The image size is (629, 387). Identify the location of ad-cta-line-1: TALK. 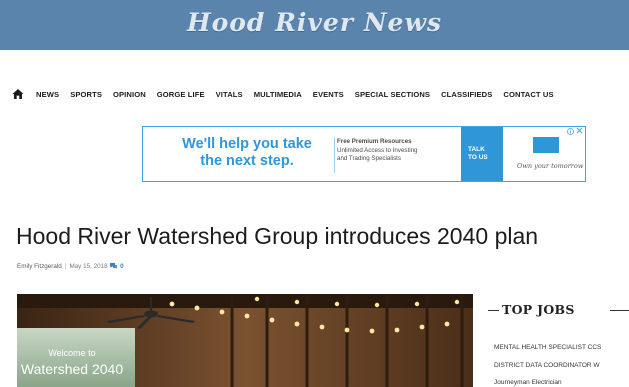
(476, 149).